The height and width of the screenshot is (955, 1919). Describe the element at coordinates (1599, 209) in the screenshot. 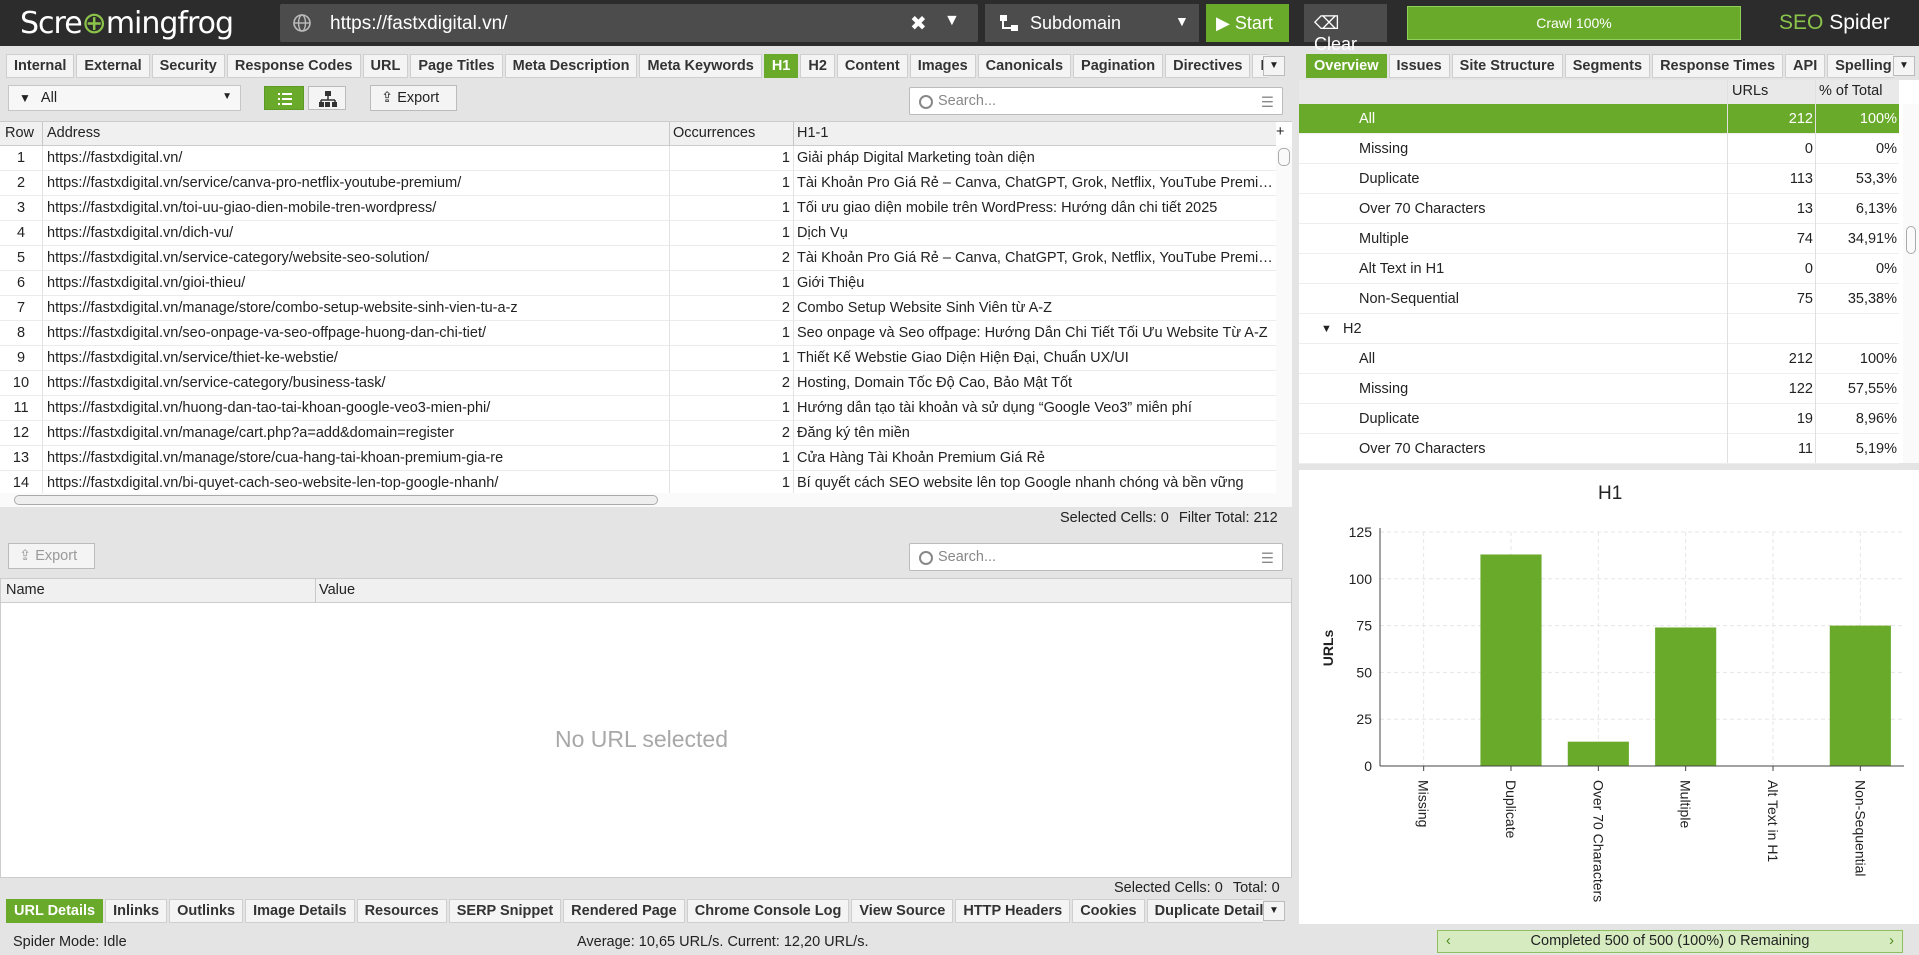

I see `overview-row-over-70-characters: Over 70 Characters 13 6,13%` at that location.